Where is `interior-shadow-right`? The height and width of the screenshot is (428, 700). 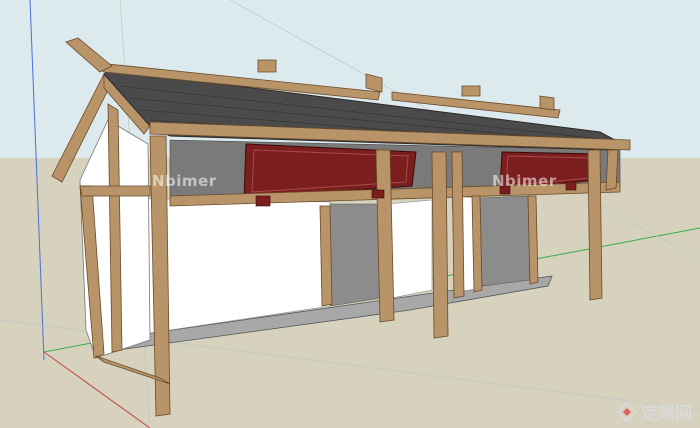 interior-shadow-right is located at coordinates (505, 241).